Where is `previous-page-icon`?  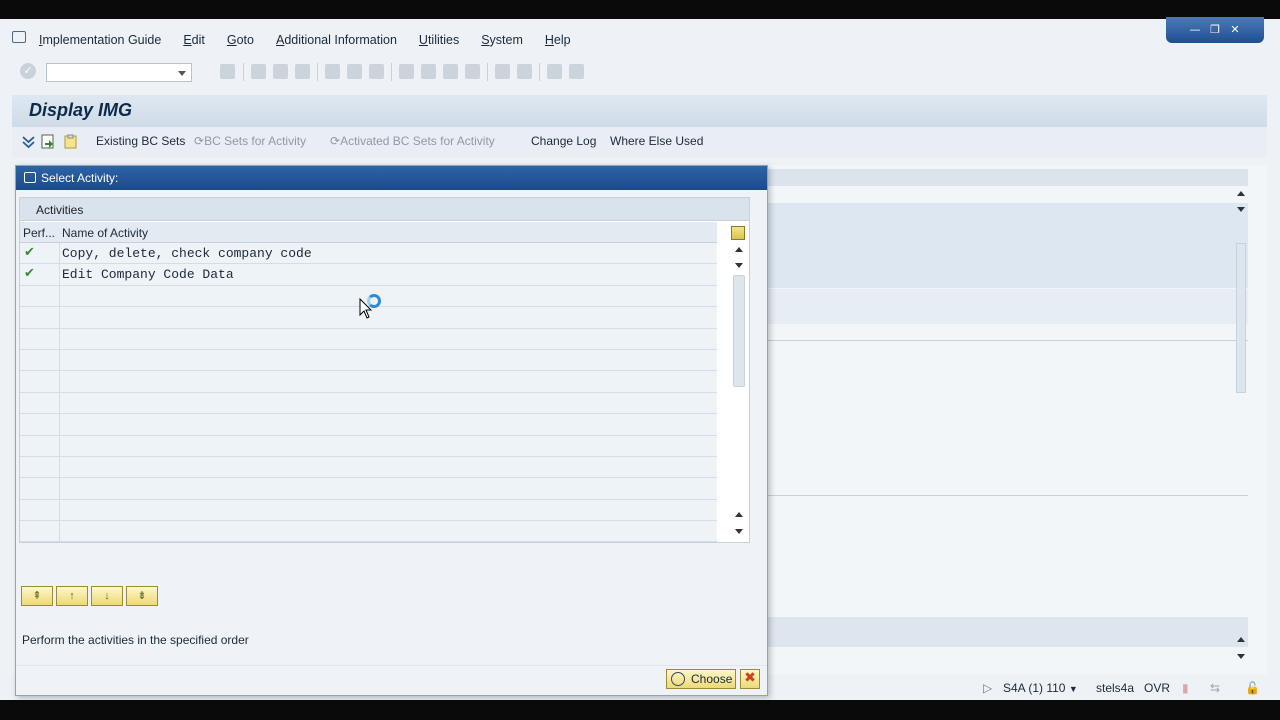
previous-page-icon is located at coordinates (428, 71).